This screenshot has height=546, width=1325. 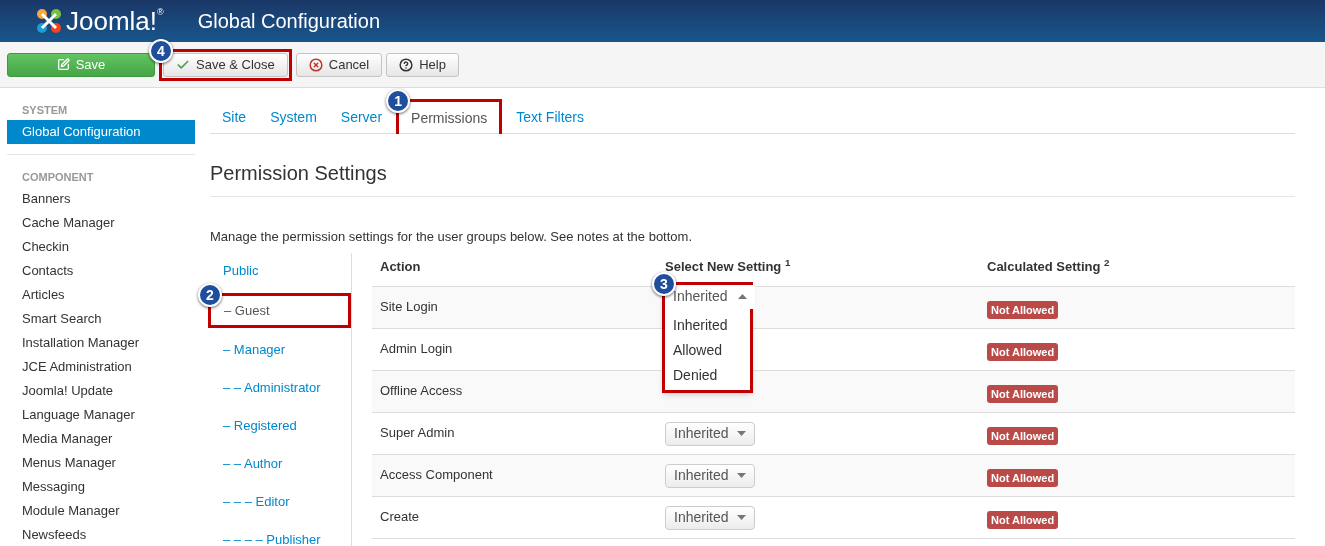 What do you see at coordinates (58, 177) in the screenshot?
I see `sidebar-heading: COMPONENT` at bounding box center [58, 177].